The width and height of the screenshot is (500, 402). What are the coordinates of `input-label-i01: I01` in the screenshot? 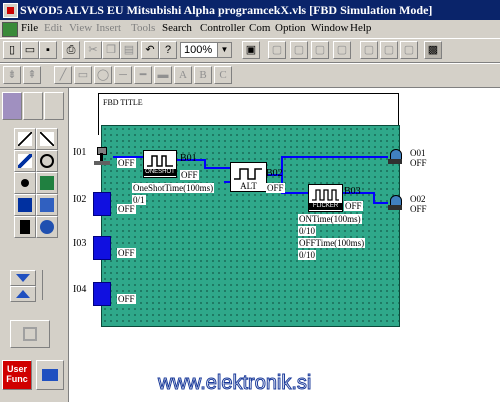 It's located at (80, 152).